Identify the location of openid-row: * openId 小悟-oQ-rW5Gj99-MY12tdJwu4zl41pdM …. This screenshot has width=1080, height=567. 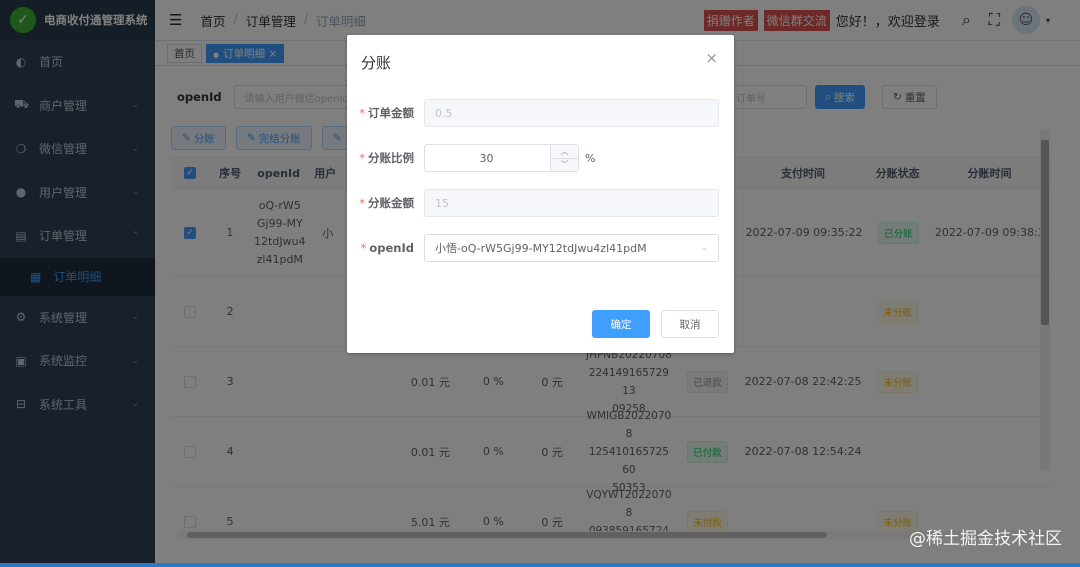
(540, 248).